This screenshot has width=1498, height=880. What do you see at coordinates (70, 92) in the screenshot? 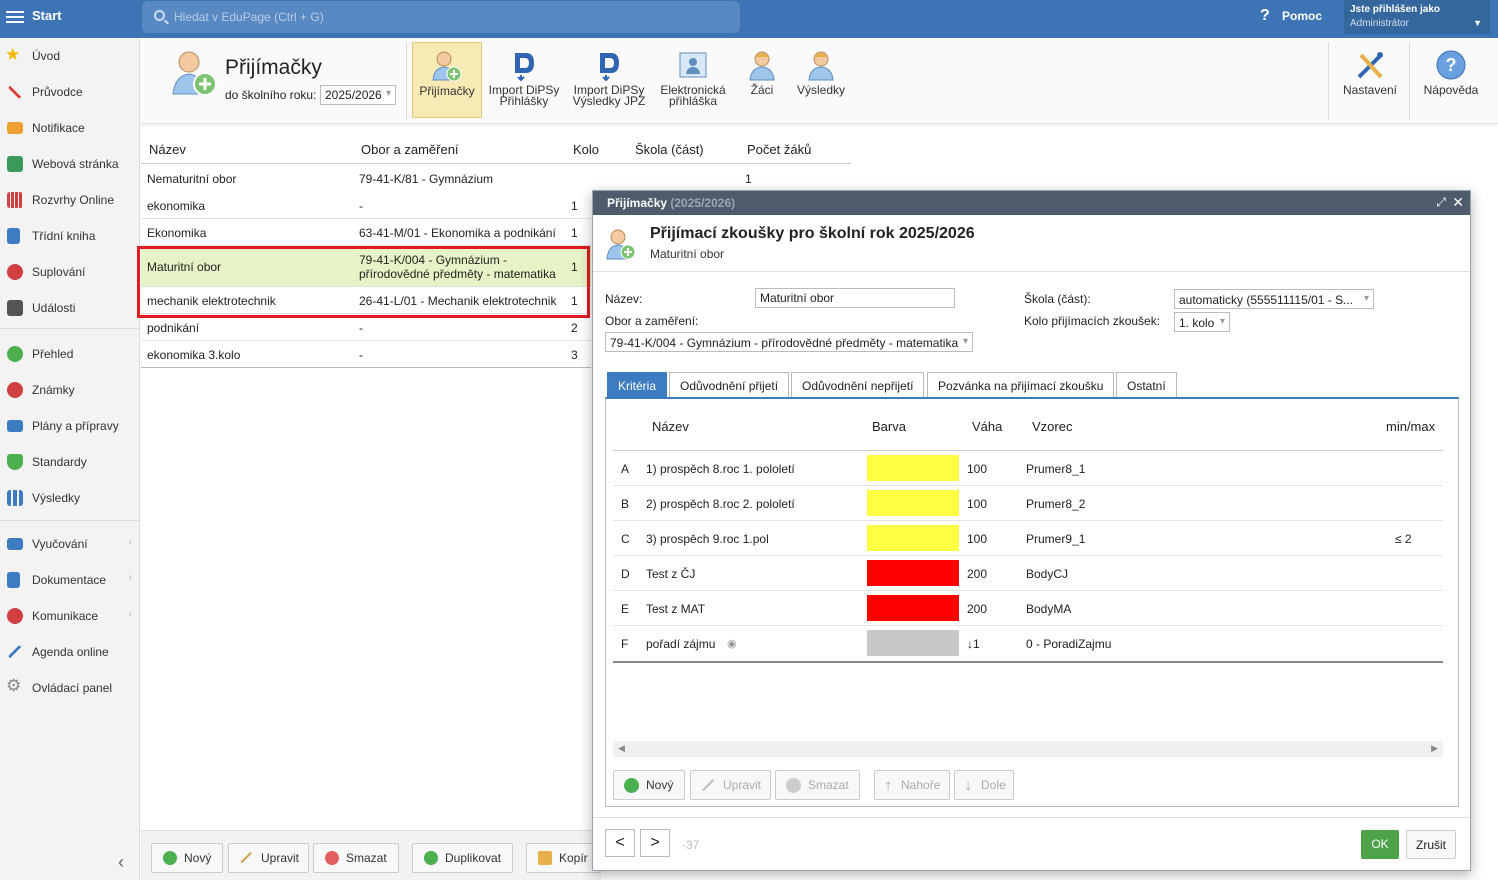
I see `sidebar-item-pruvodce: Průvodce` at bounding box center [70, 92].